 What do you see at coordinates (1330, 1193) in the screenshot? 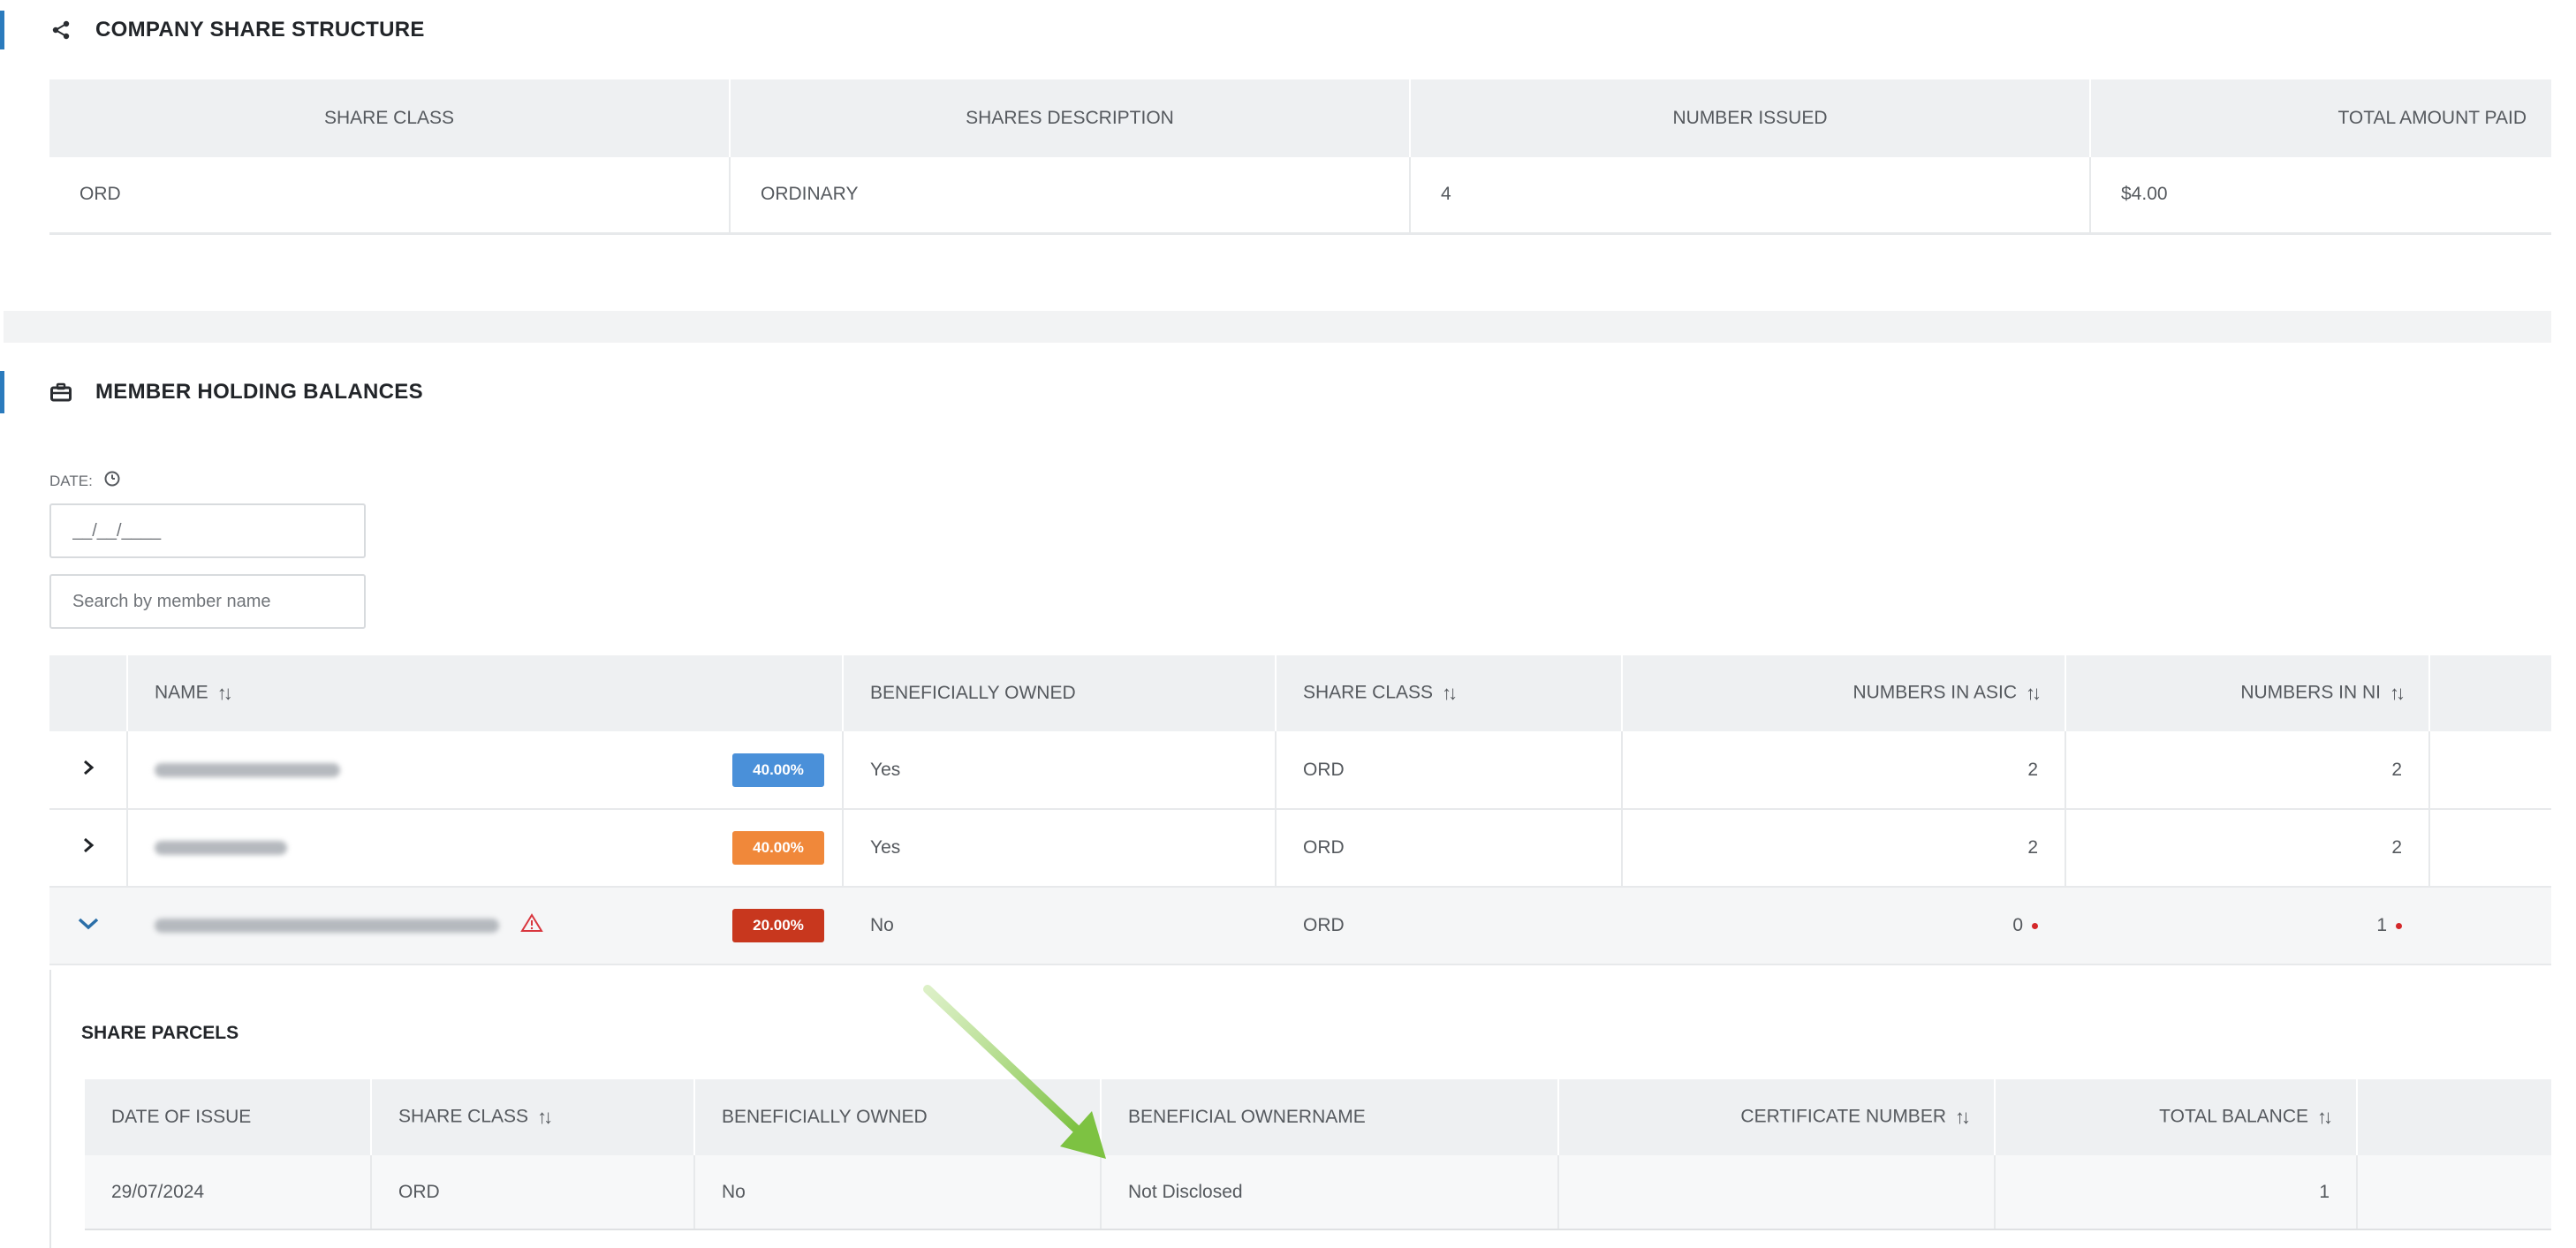
I see `cell-beneficial-ownername: Not Disclosed` at bounding box center [1330, 1193].